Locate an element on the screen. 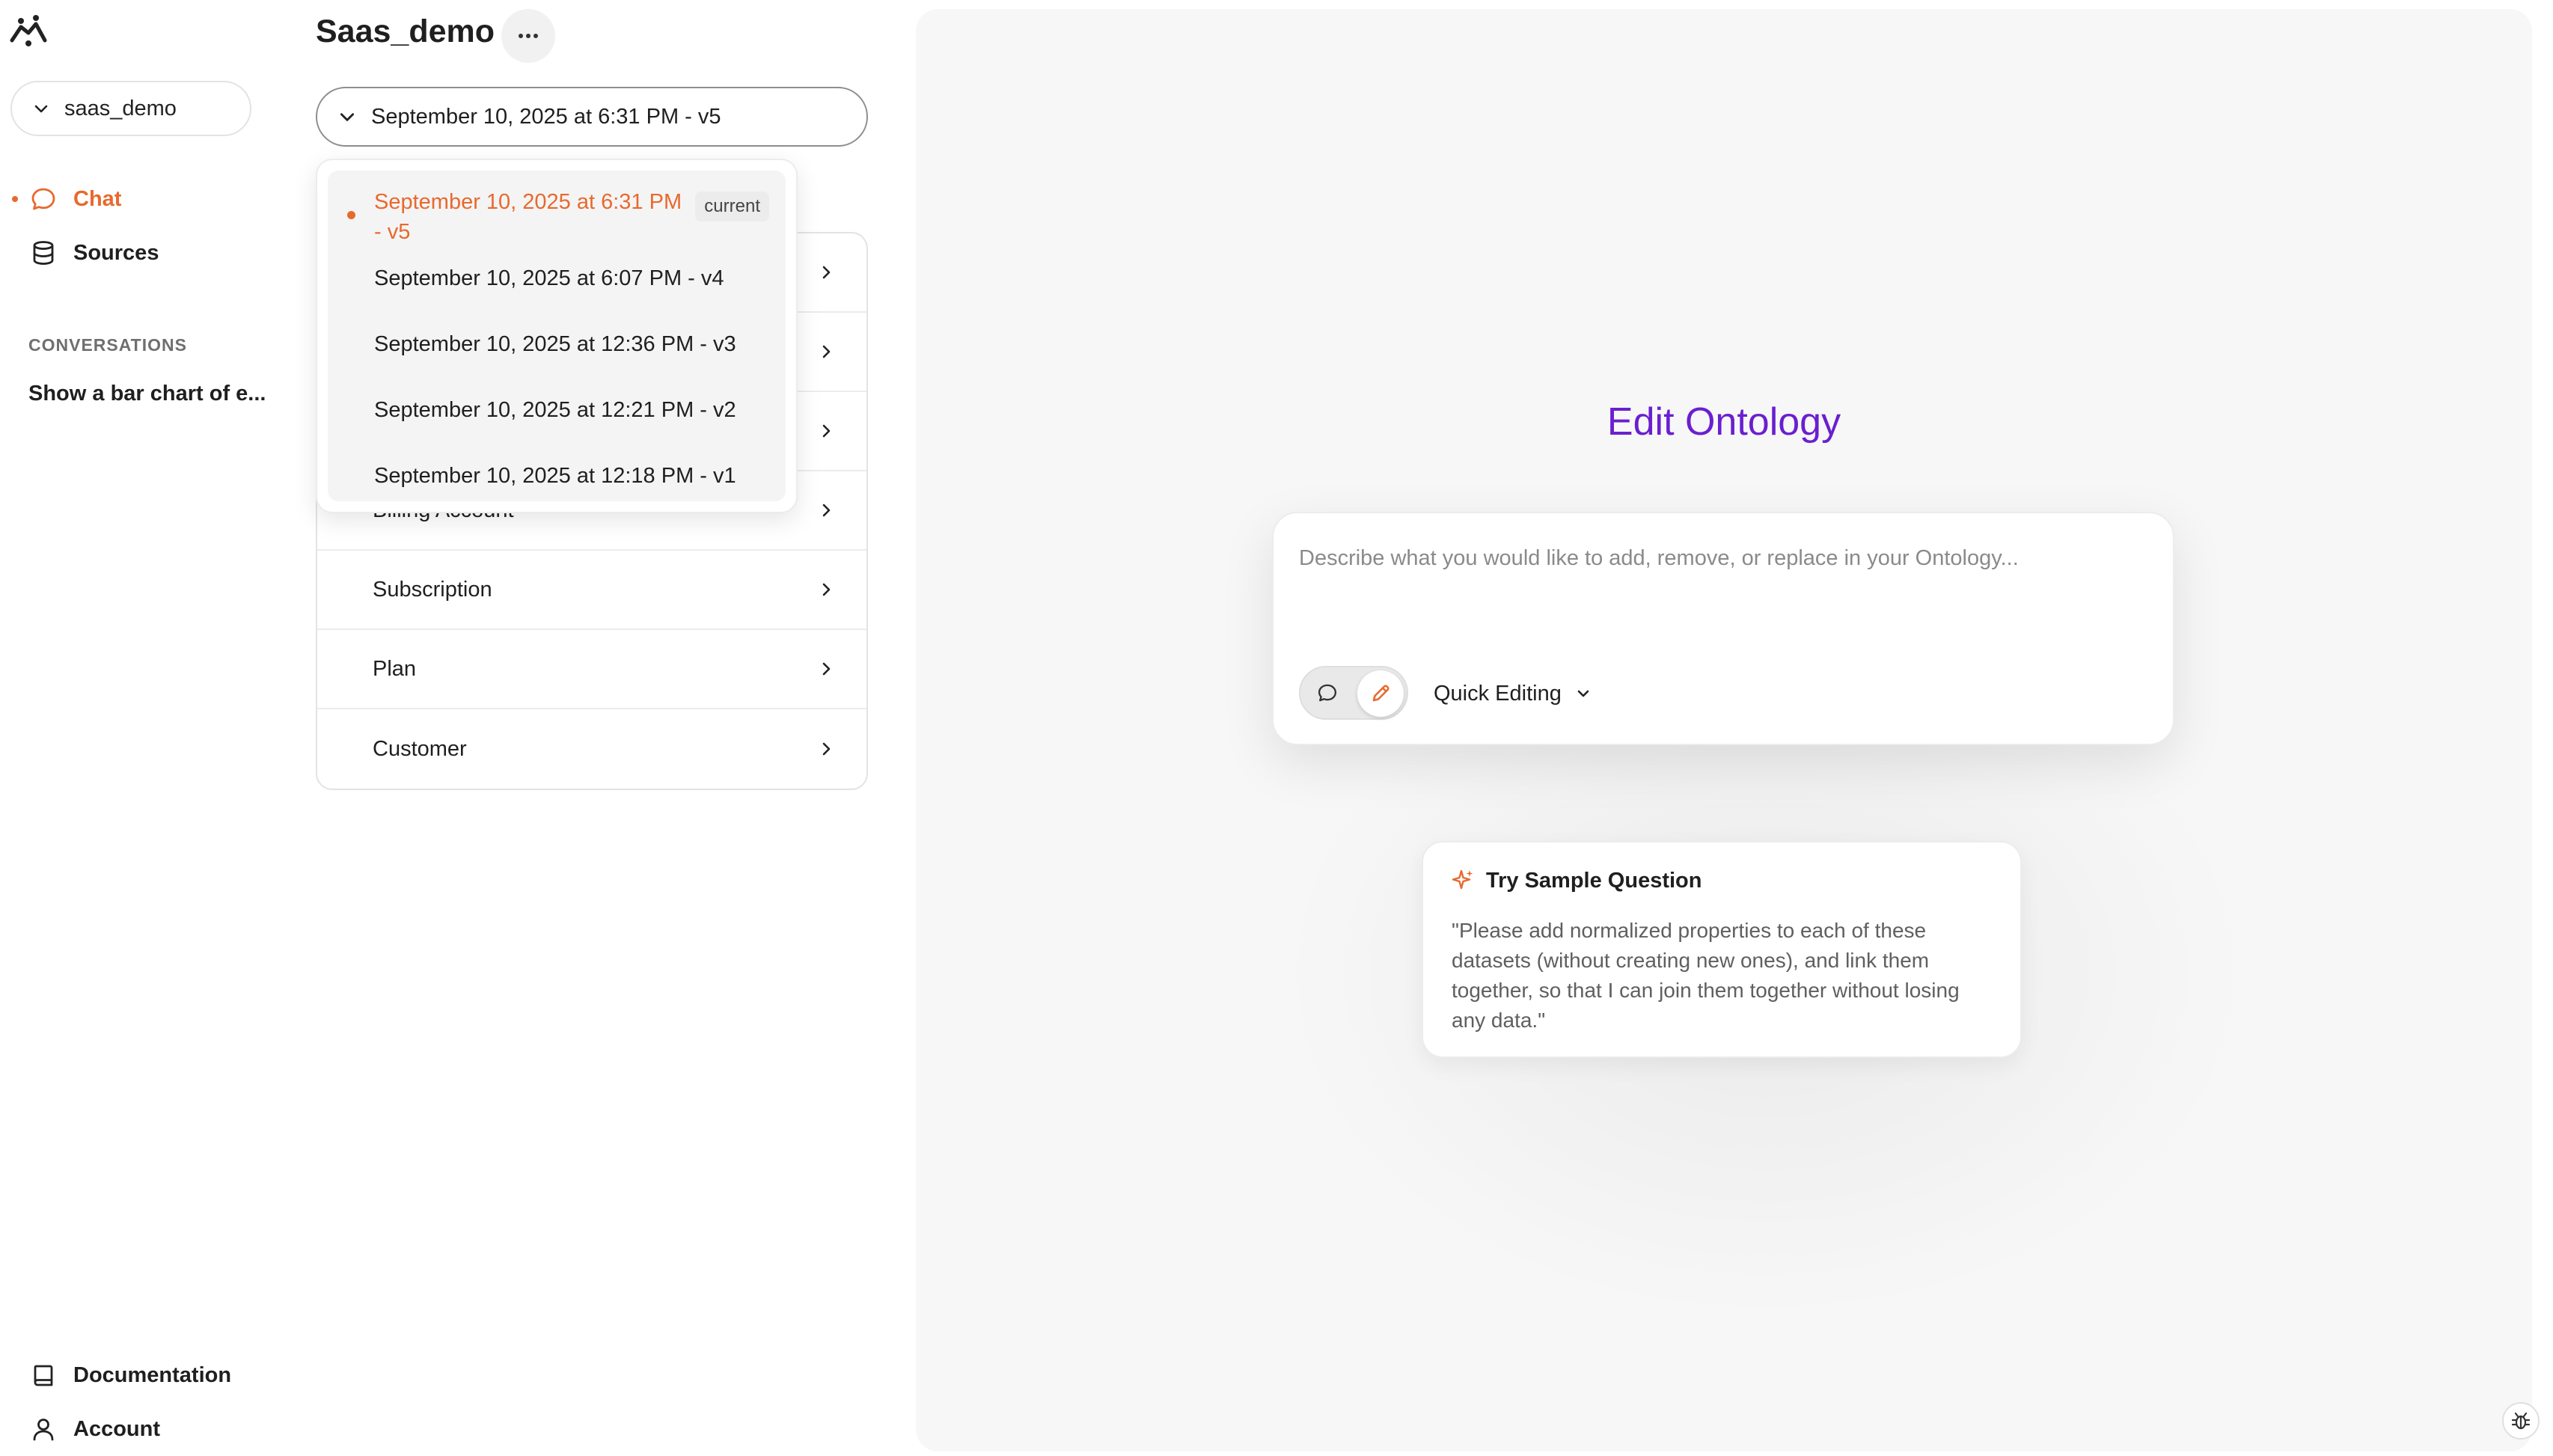 The height and width of the screenshot is (1456, 2553). version-option-v2: September 10, 2025 at 12:21 PM - v2 is located at coordinates (557, 410).